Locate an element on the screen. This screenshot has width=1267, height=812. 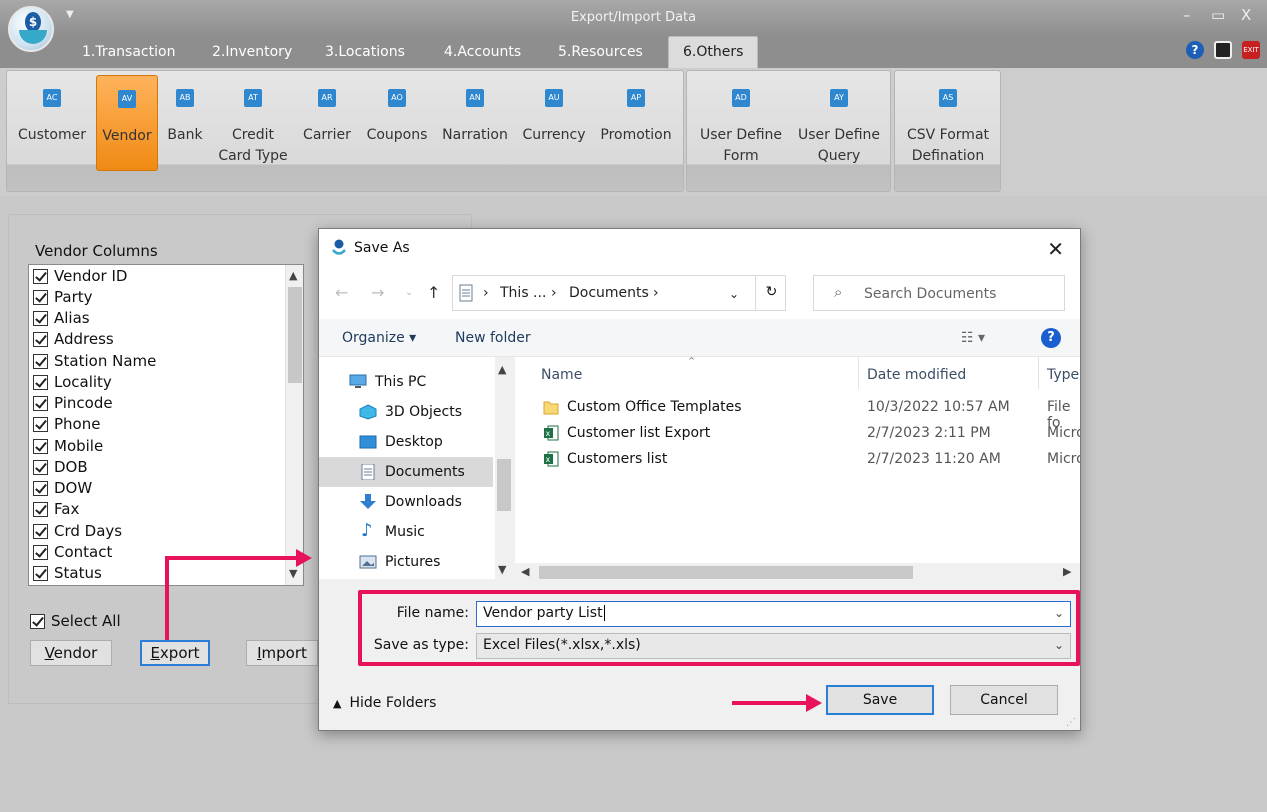
ribbon-currency-button: AU Currency is located at coordinates (554, 123).